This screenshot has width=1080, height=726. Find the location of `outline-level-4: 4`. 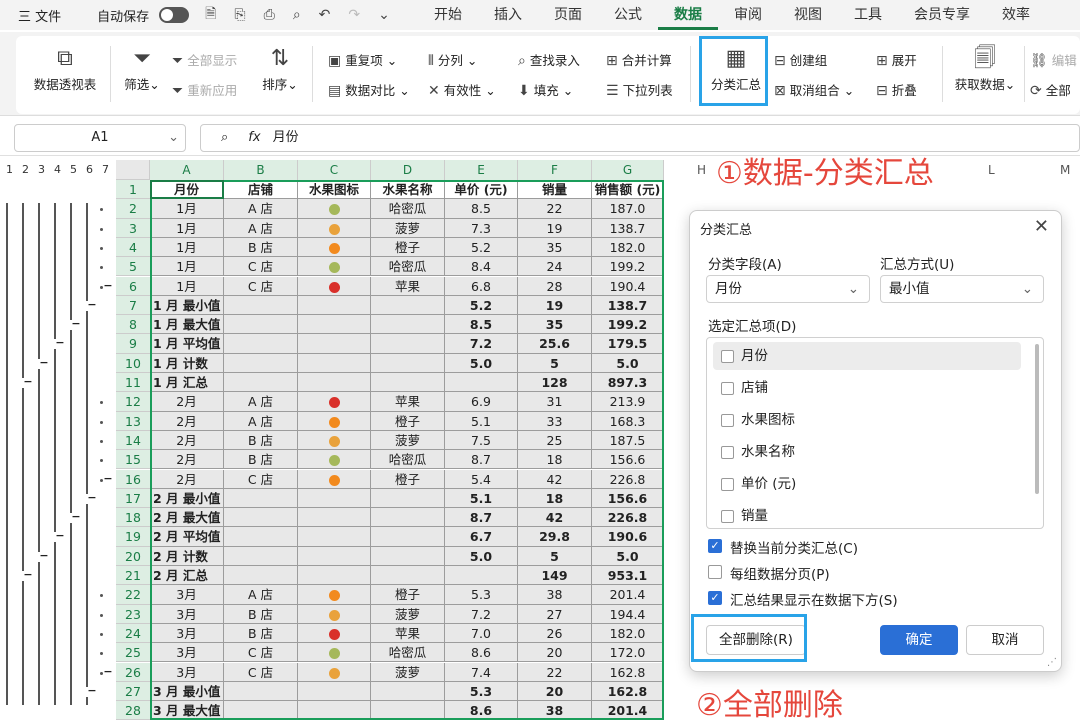

outline-level-4: 4 is located at coordinates (57, 169).